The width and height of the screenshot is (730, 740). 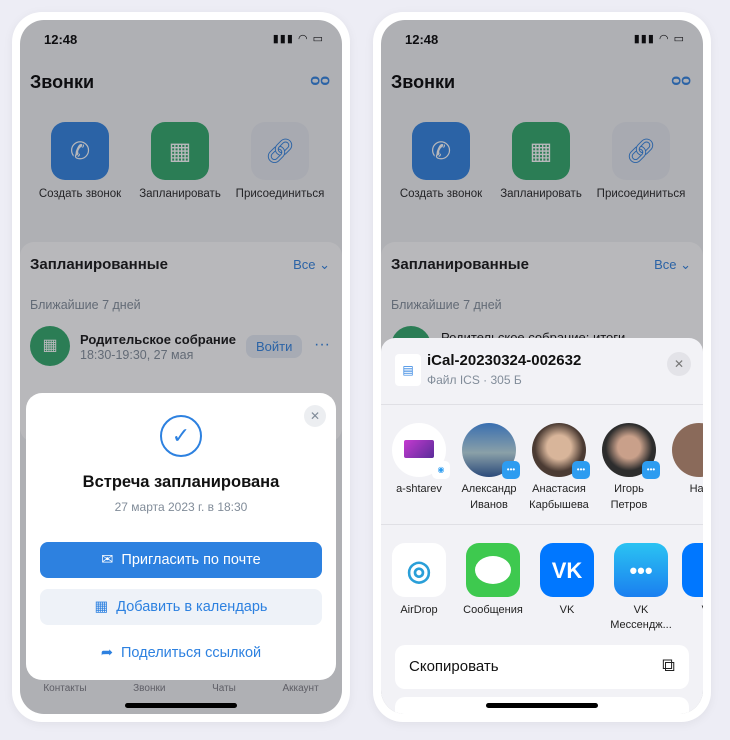 What do you see at coordinates (629, 489) in the screenshot?
I see `person-name: Игорь` at bounding box center [629, 489].